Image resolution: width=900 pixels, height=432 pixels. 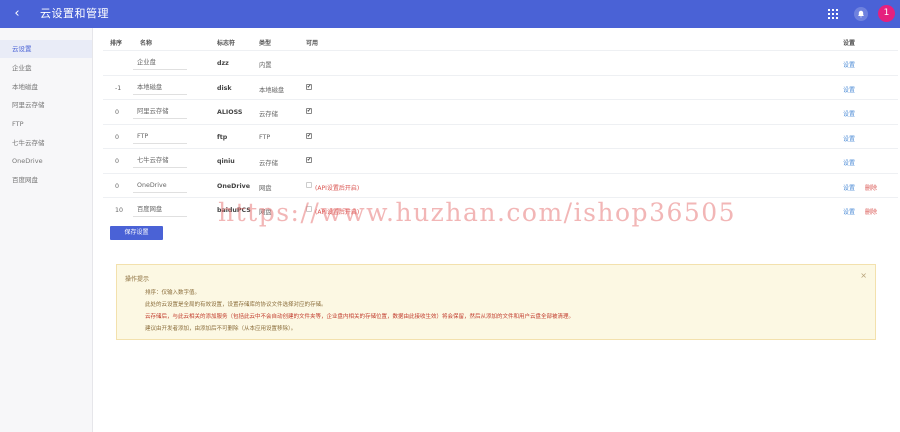 What do you see at coordinates (223, 63) in the screenshot?
I see `row-mark: dzz` at bounding box center [223, 63].